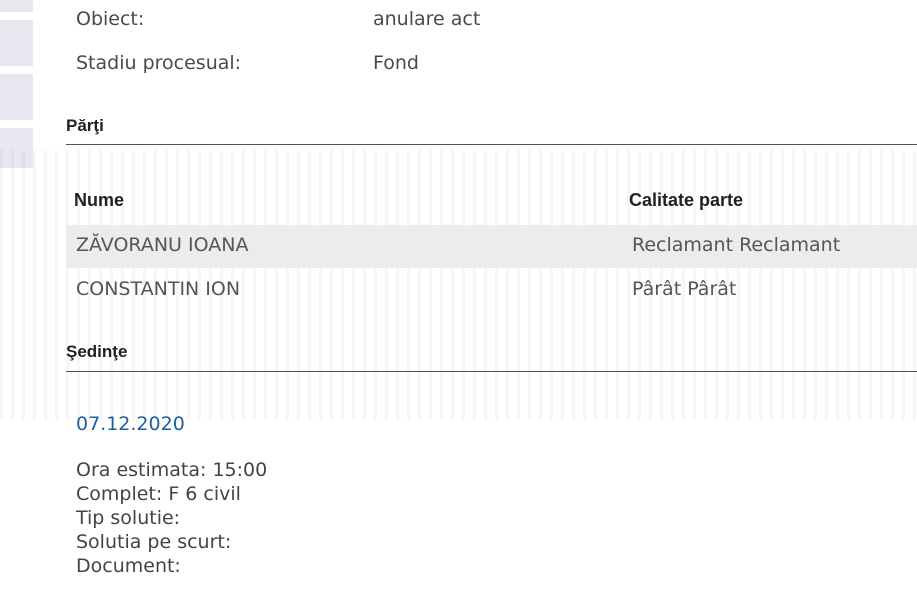  What do you see at coordinates (97, 351) in the screenshot?
I see `sedinte-title: Şedinţe` at bounding box center [97, 351].